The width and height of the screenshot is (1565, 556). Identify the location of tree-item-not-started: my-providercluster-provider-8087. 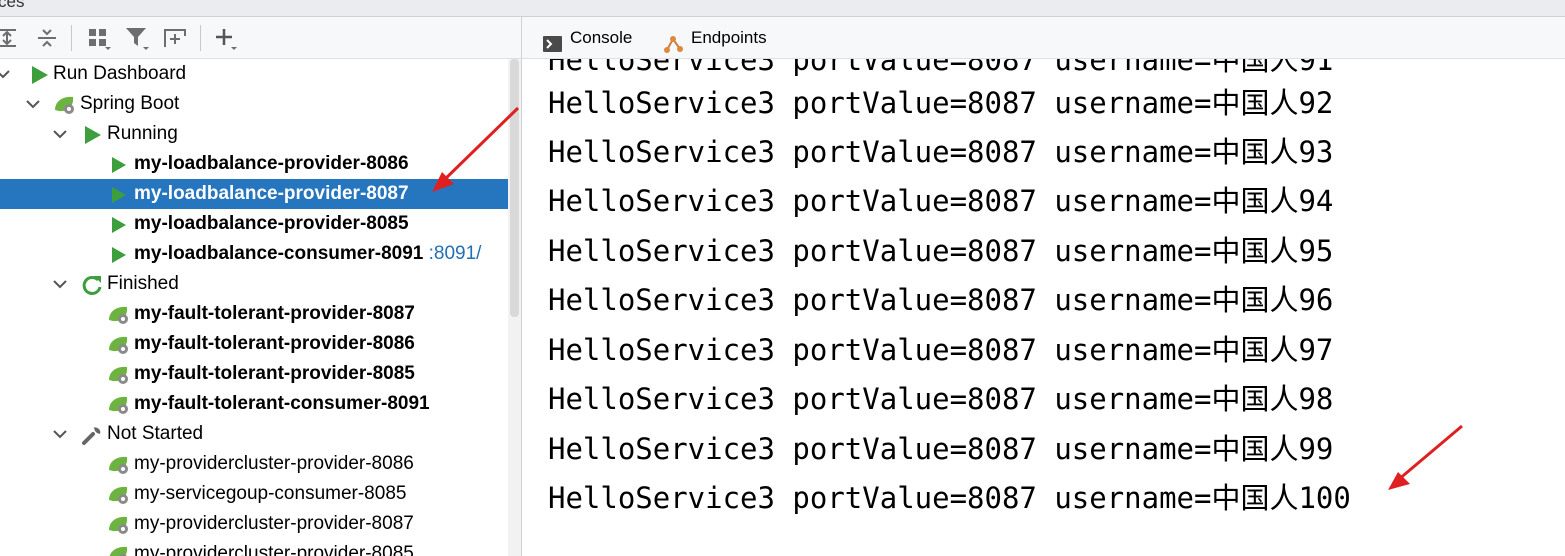
(260, 524).